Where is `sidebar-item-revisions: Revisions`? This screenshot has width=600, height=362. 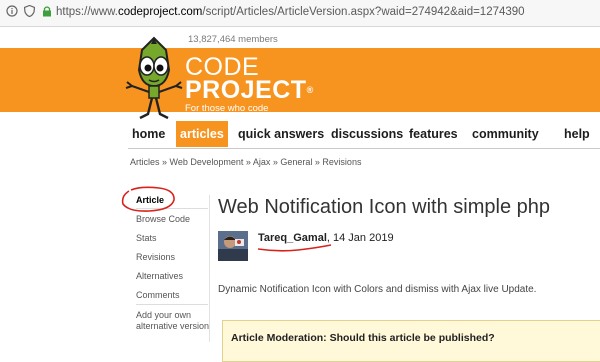 sidebar-item-revisions: Revisions is located at coordinates (155, 257).